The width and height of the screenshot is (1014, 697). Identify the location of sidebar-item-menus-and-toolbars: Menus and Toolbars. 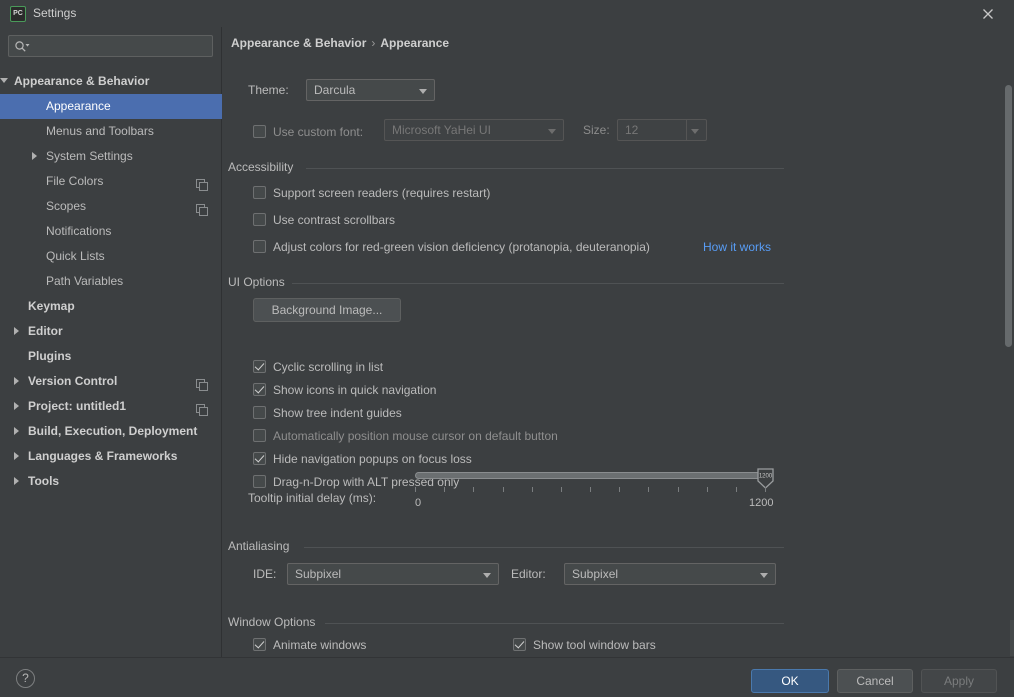
(111, 131).